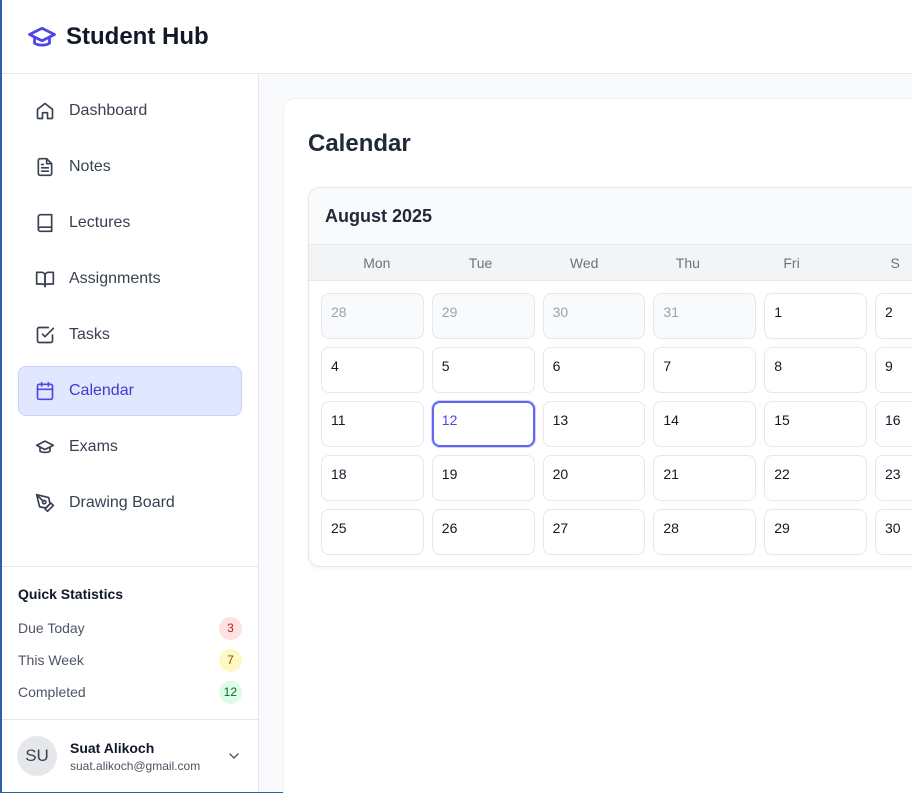 This screenshot has height=793, width=912. What do you see at coordinates (45, 111) in the screenshot?
I see `home-icon` at bounding box center [45, 111].